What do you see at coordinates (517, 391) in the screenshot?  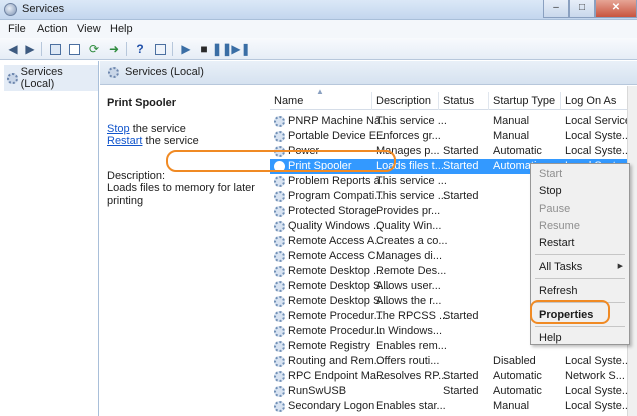 I see `cell-startup: Automatic` at bounding box center [517, 391].